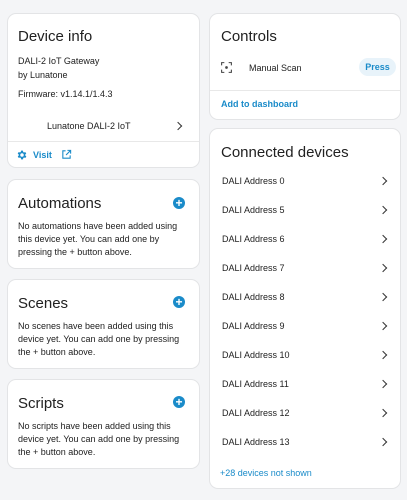 This screenshot has width=407, height=500. Describe the element at coordinates (305, 239) in the screenshot. I see `list-item: DALI Address 6` at that location.